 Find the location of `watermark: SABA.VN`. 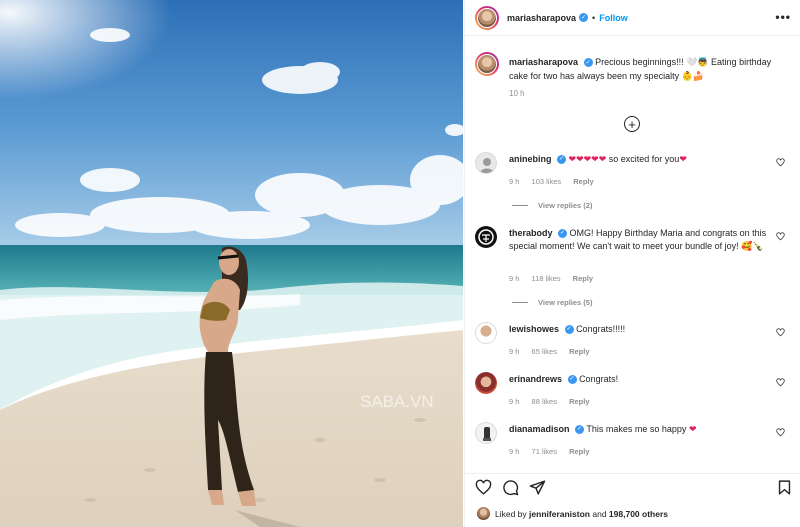

watermark: SABA.VN is located at coordinates (397, 401).